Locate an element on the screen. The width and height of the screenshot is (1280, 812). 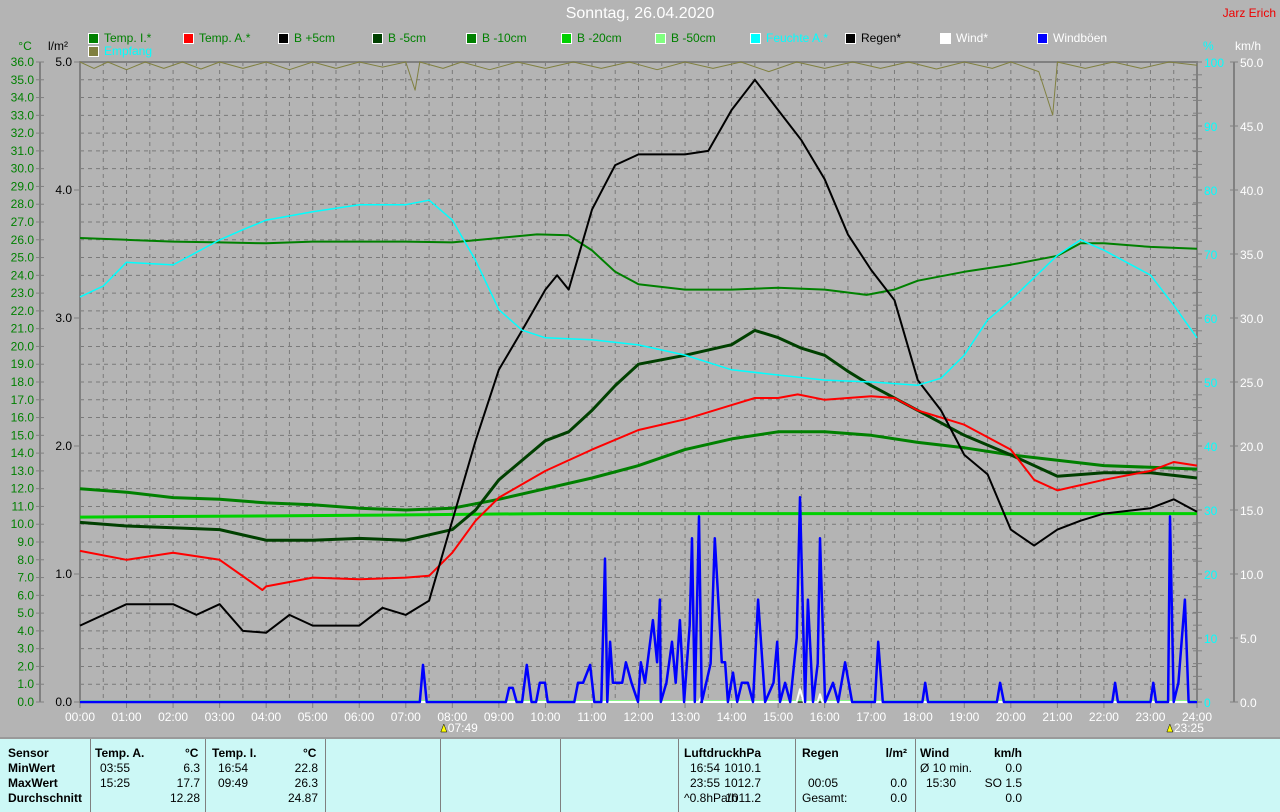
temp-tick-label: 27.0 is located at coordinates (23, 222).